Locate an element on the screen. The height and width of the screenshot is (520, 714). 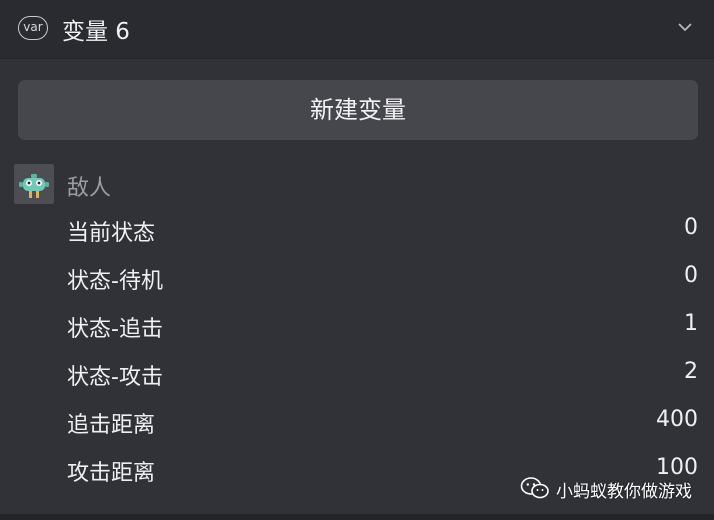
variable-name: 当前状态 is located at coordinates (111, 233).